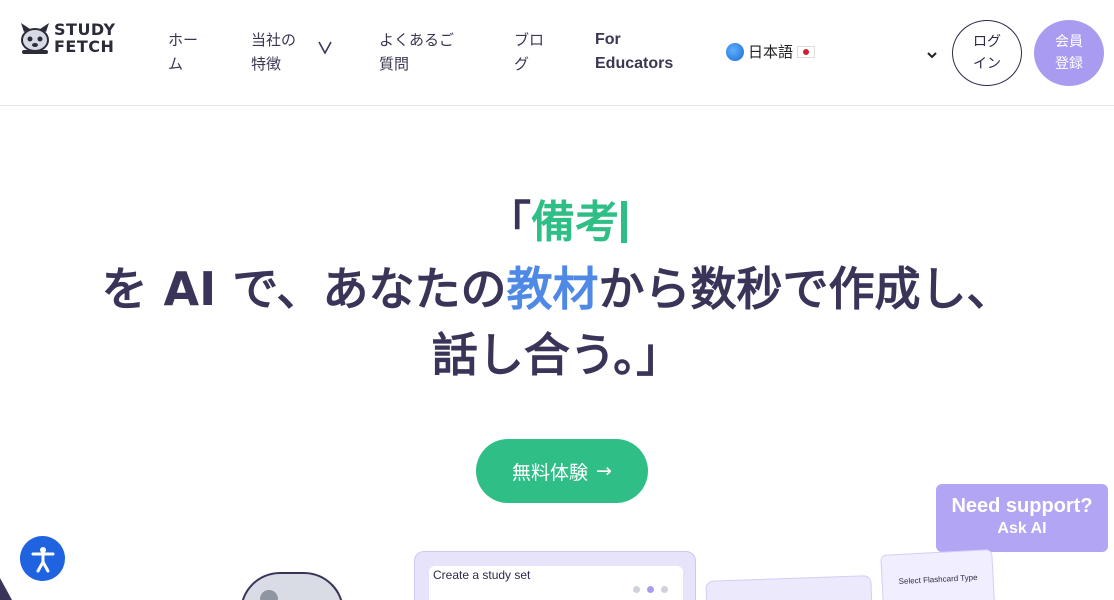  I want to click on nav-link-blog: ブログ, so click(531, 52).